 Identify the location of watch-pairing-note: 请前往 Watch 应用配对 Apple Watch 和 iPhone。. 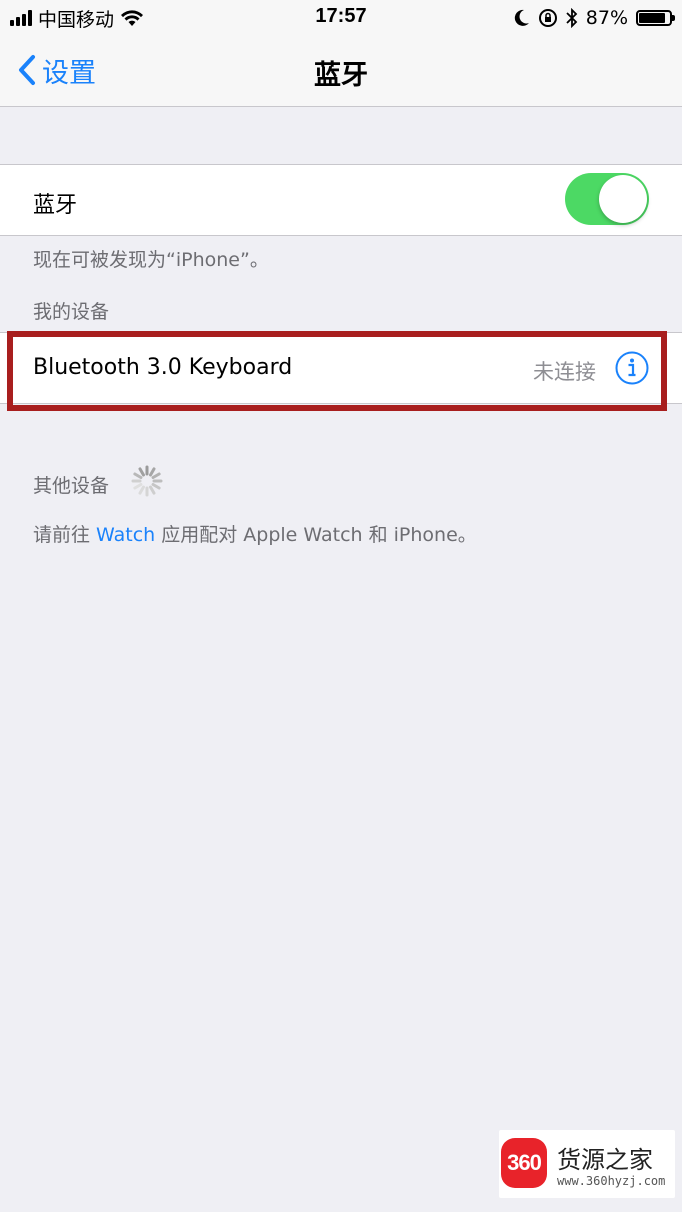
(255, 533).